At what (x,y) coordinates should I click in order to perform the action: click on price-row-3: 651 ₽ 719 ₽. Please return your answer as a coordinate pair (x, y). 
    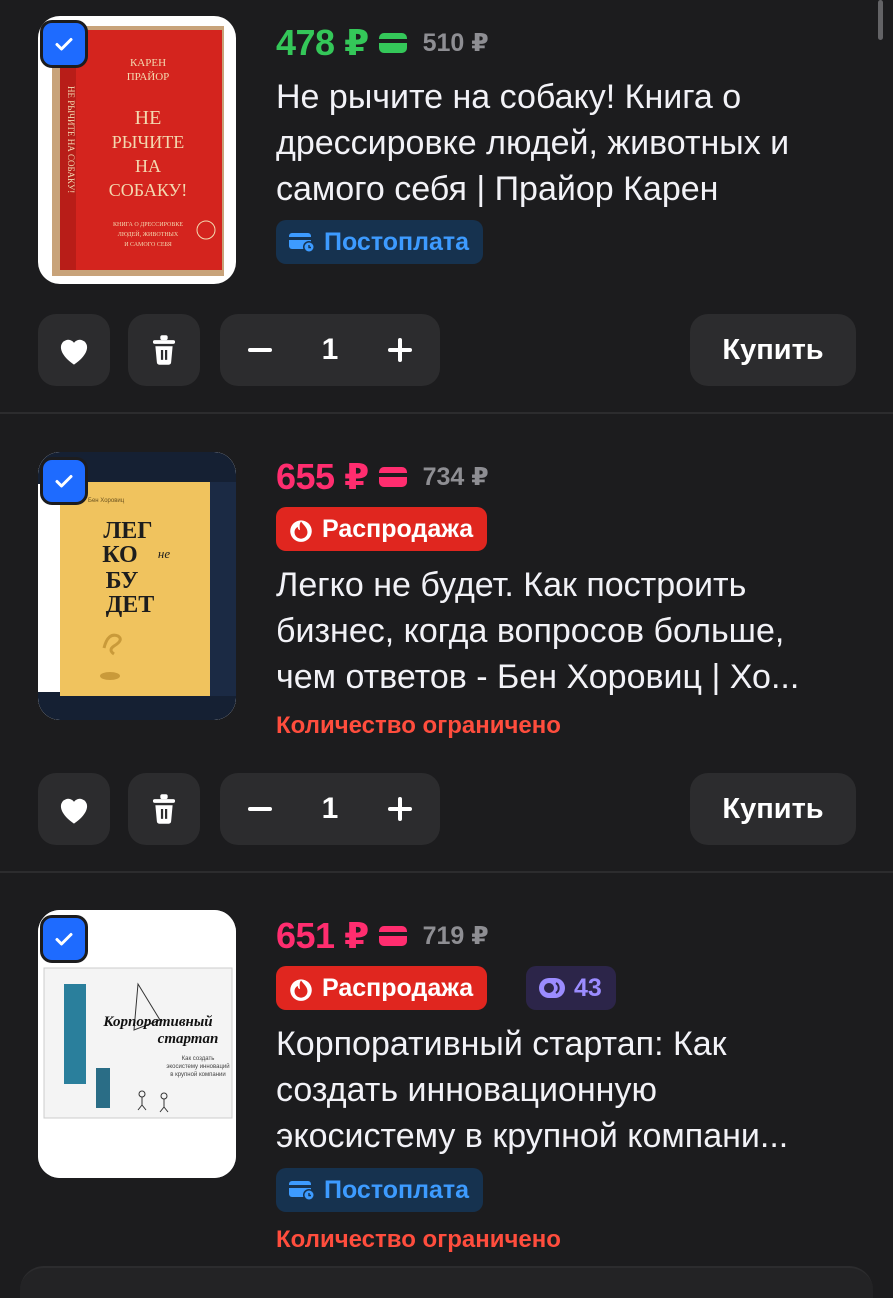
    Looking at the image, I should click on (382, 936).